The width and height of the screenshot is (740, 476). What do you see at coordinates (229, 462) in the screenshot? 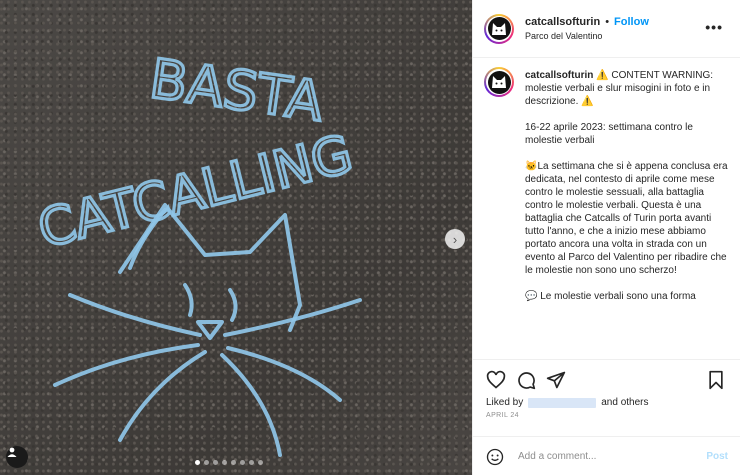
I see `carousel-indicator` at bounding box center [229, 462].